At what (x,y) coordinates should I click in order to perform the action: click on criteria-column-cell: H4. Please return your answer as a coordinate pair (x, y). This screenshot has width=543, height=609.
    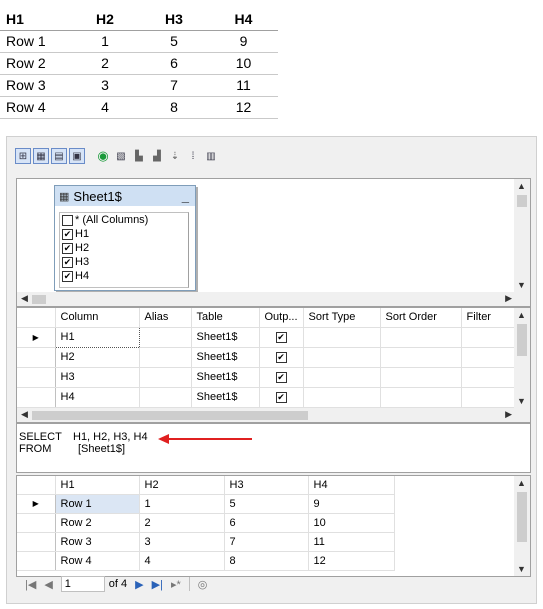
    Looking at the image, I should click on (97, 397).